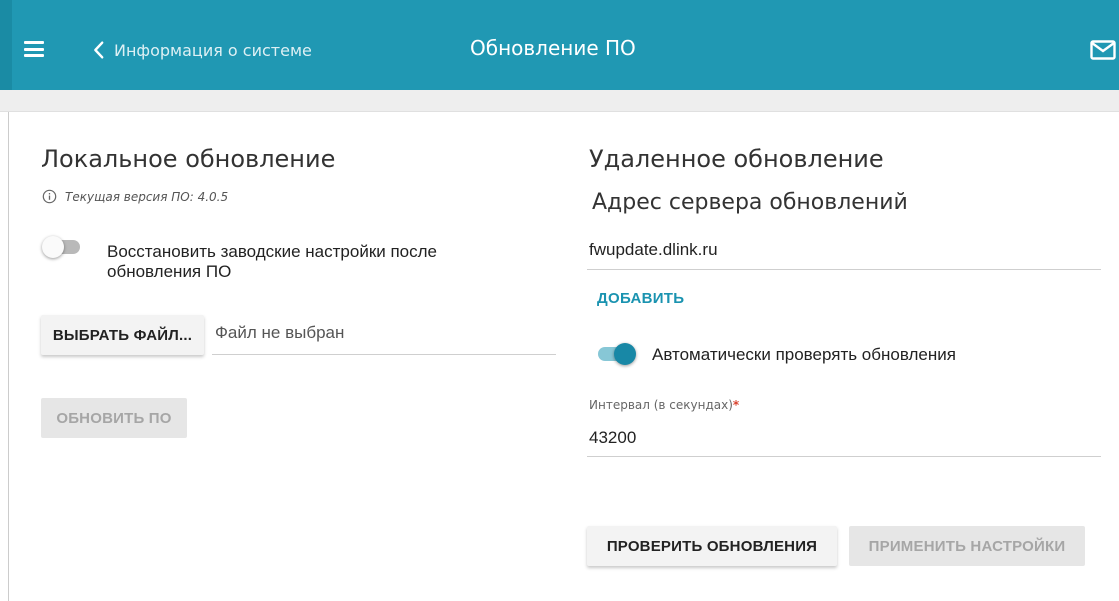 The height and width of the screenshot is (601, 1119). I want to click on chevron-left-icon, so click(99, 50).